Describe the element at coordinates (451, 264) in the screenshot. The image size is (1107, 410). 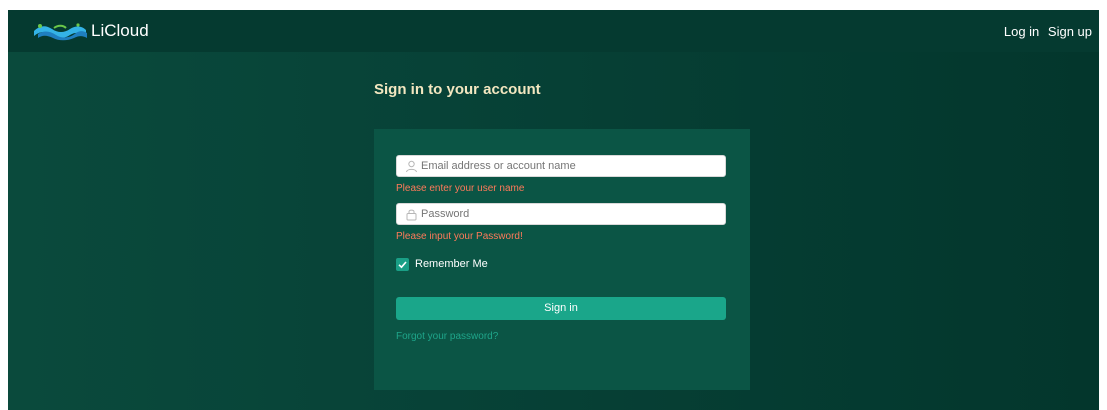
I see `remember-me-label: Remember Me` at that location.